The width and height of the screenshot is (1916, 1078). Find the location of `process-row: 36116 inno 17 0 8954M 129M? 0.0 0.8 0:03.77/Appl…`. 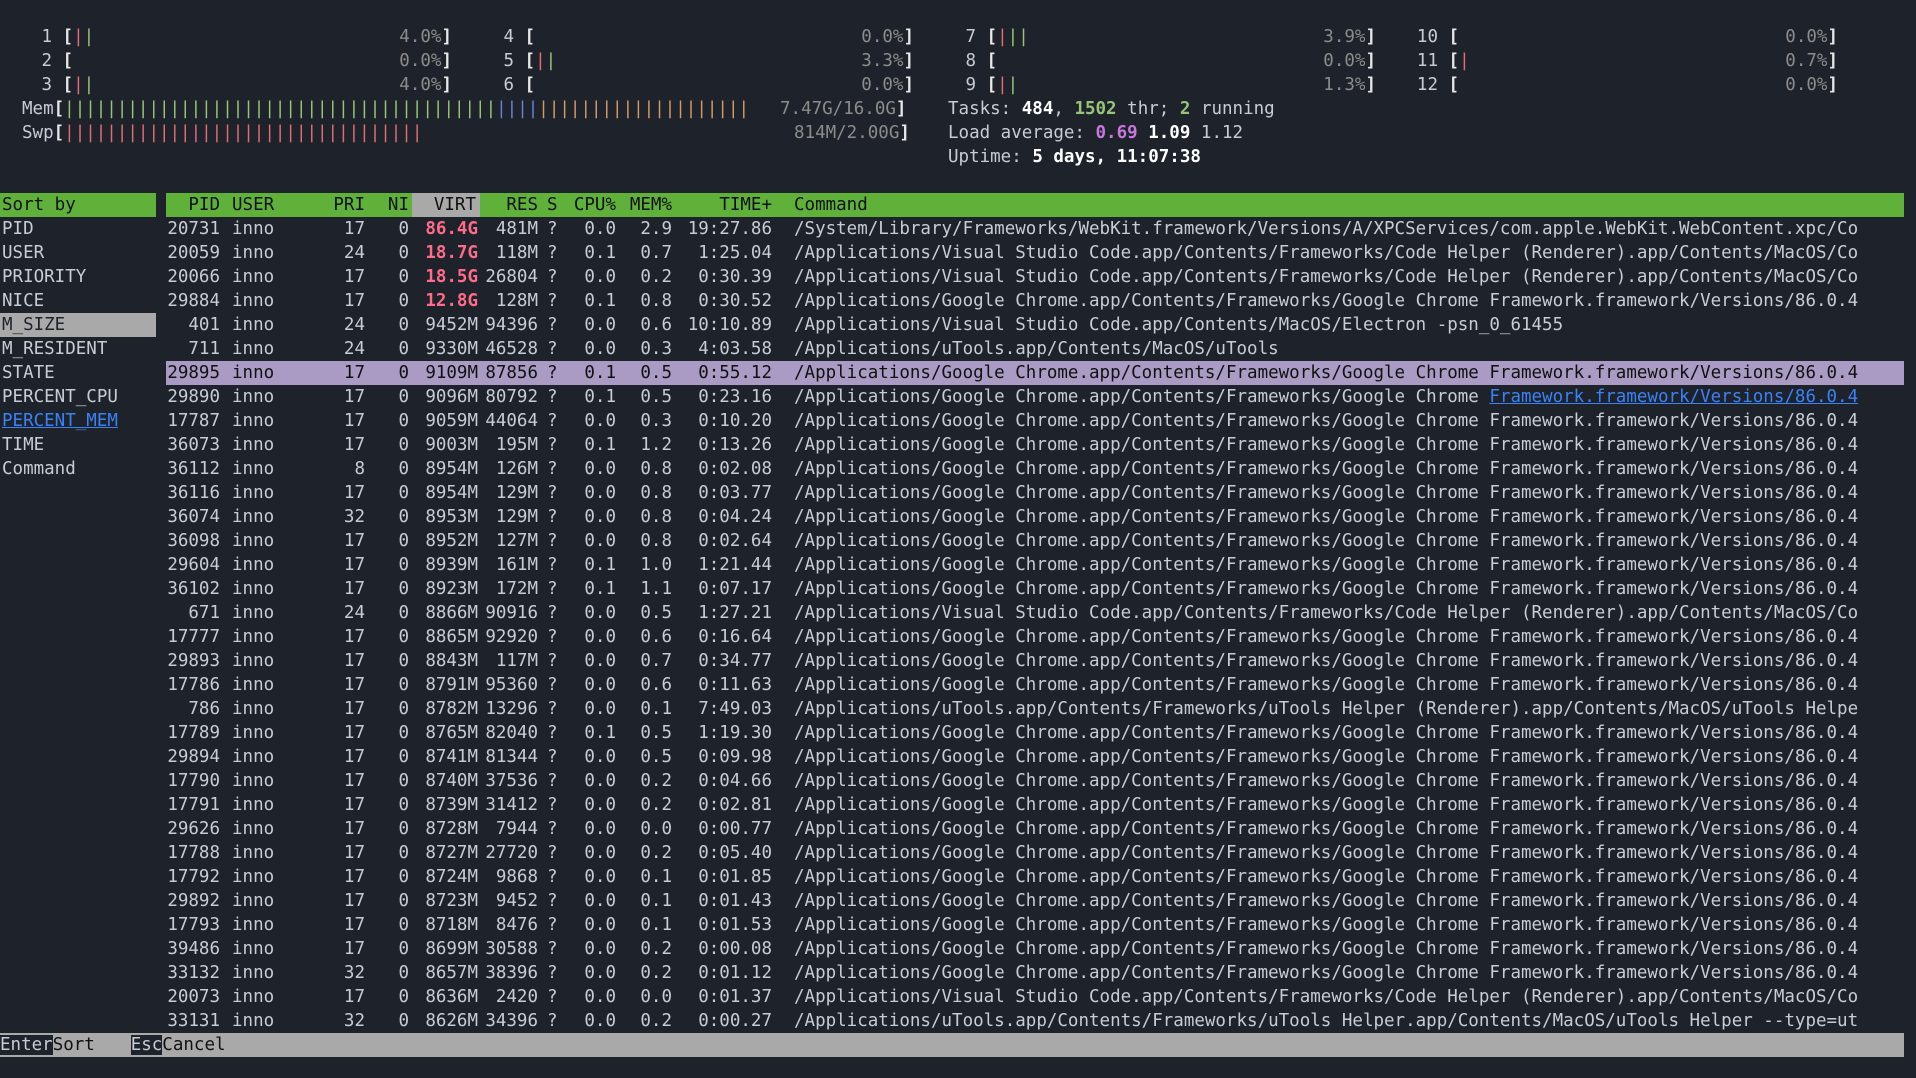

process-row: 36116 inno 17 0 8954M 129M? 0.0 0.8 0:03.77/Appl… is located at coordinates (1035, 493).